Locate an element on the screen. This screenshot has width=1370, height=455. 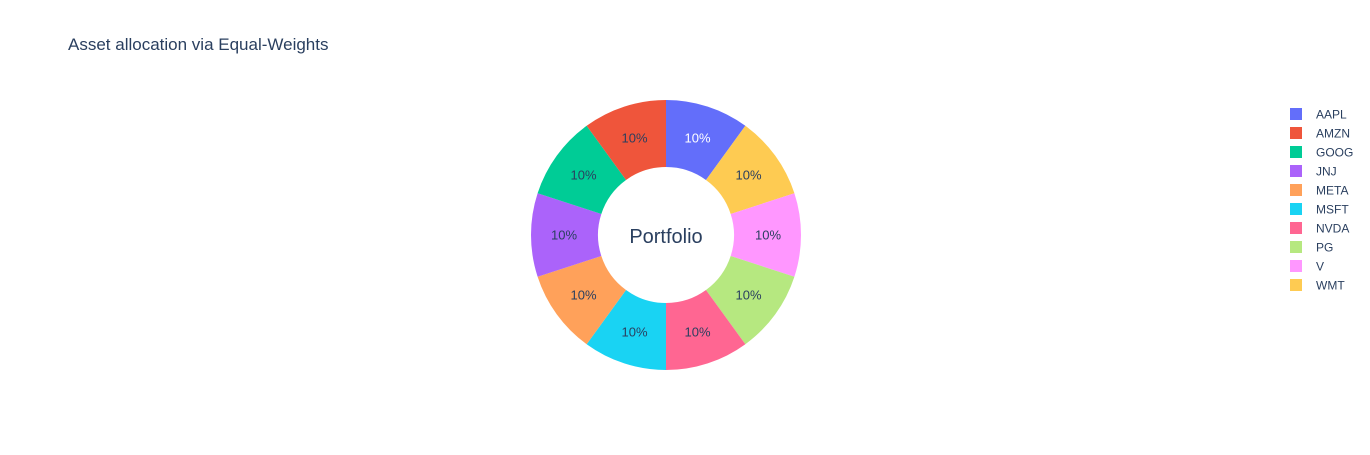
legend-label: MSFT is located at coordinates (1332, 210).